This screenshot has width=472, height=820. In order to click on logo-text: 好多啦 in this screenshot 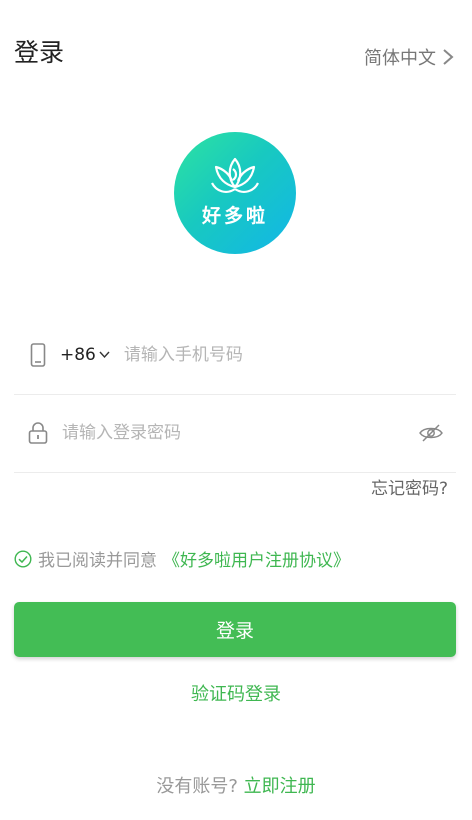, I will do `click(234, 215)`.